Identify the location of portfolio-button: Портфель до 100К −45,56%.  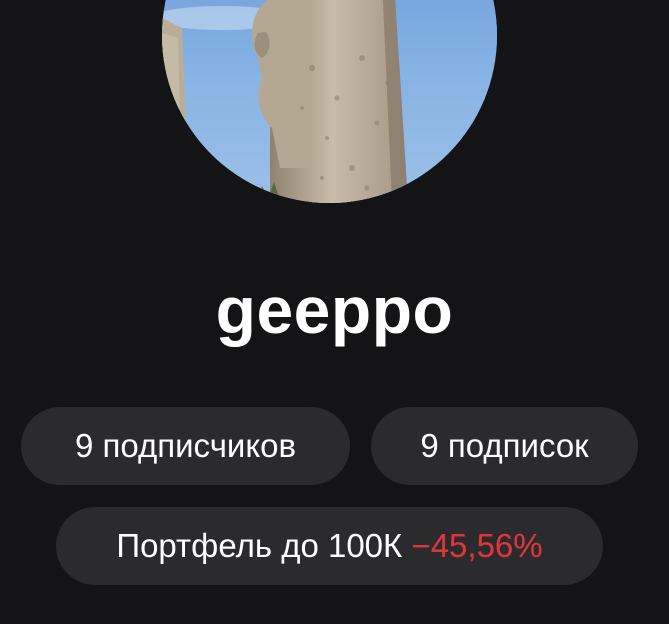
(329, 546).